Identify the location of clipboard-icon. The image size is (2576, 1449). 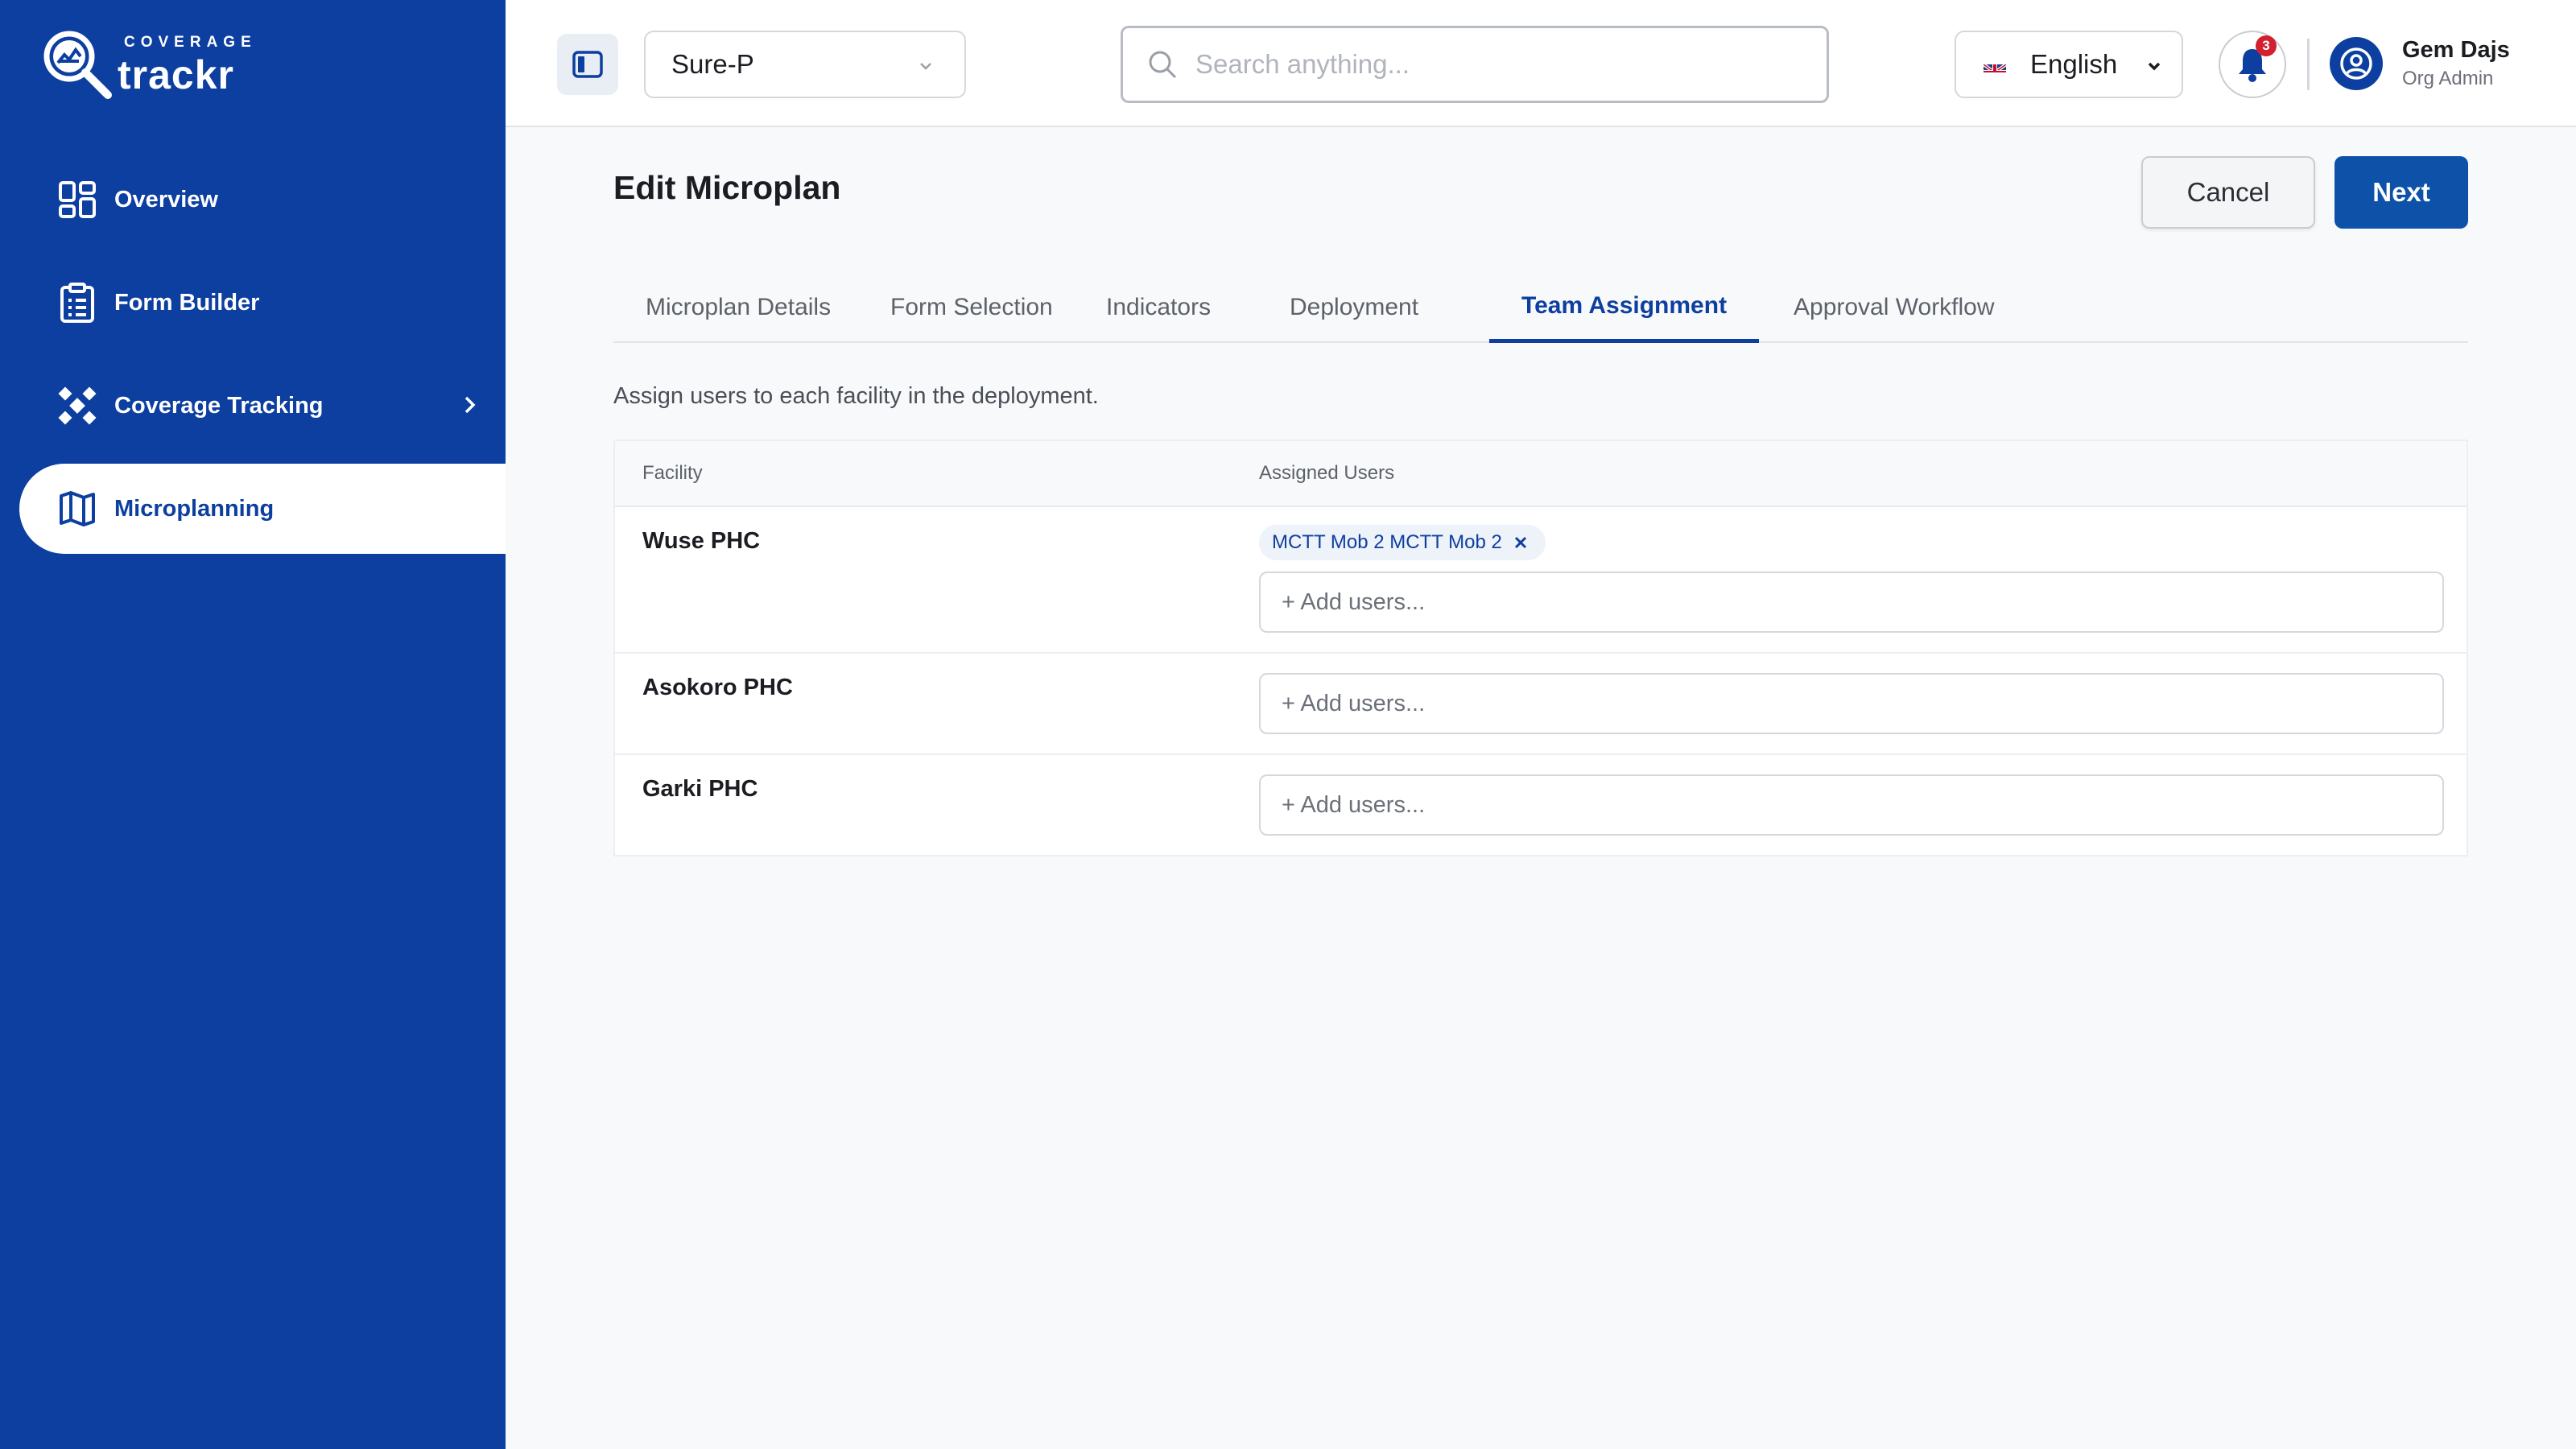
(77, 303).